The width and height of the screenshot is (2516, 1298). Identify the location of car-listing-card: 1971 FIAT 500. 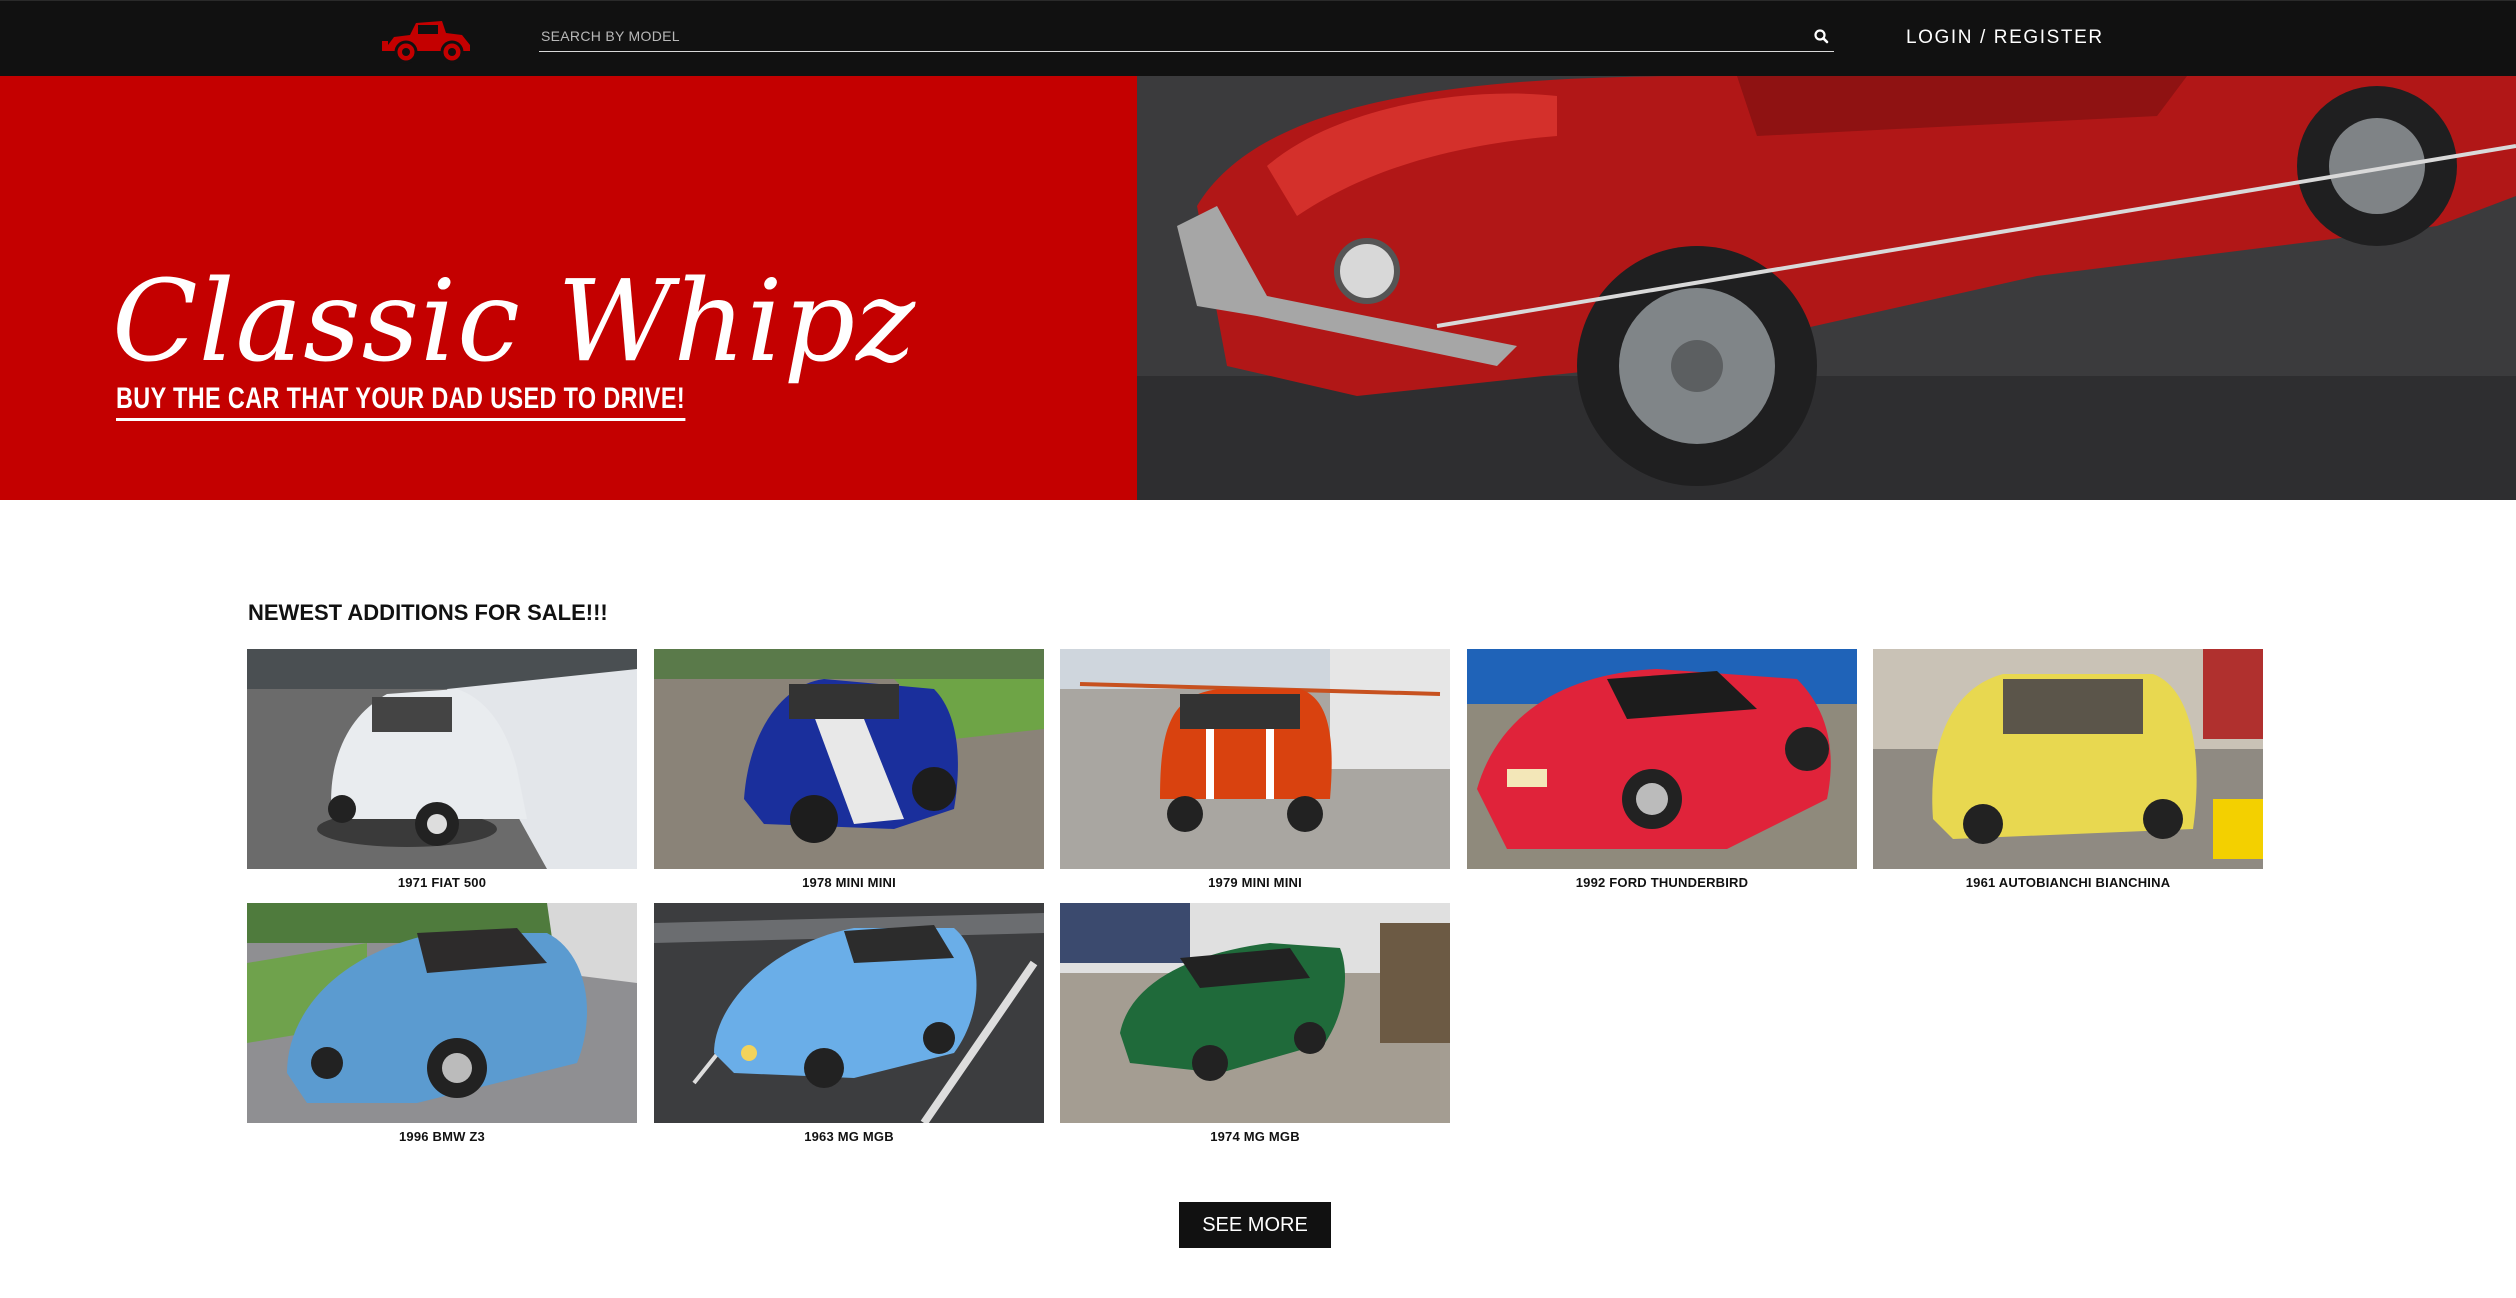
(442, 769).